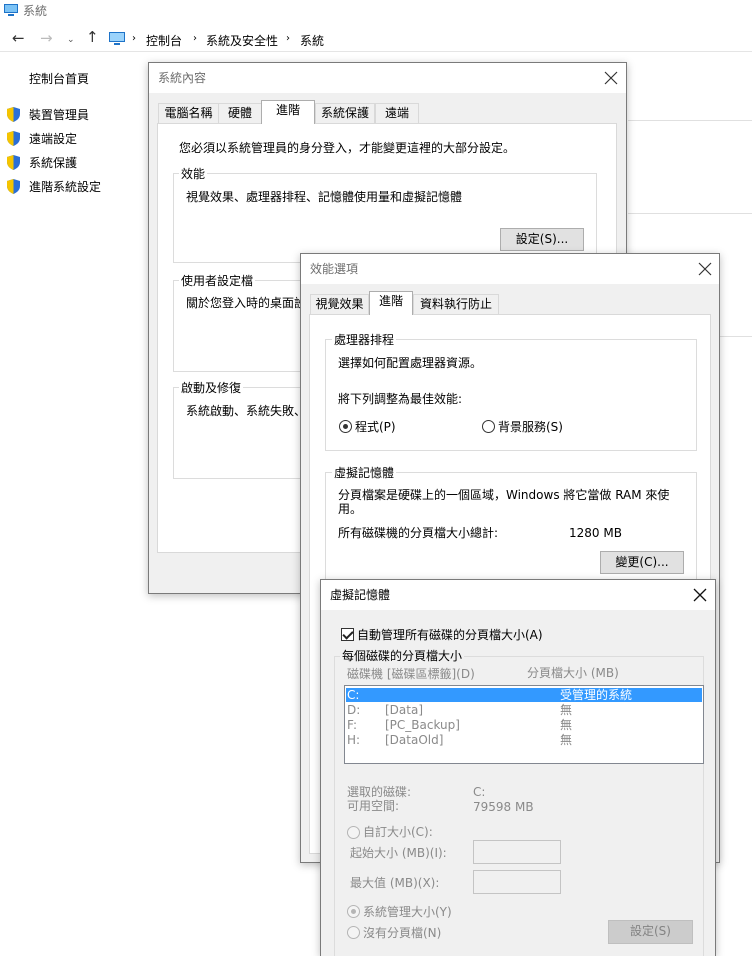 The height and width of the screenshot is (956, 752). Describe the element at coordinates (373, 806) in the screenshot. I see `free-space-label: 可用空間:` at that location.